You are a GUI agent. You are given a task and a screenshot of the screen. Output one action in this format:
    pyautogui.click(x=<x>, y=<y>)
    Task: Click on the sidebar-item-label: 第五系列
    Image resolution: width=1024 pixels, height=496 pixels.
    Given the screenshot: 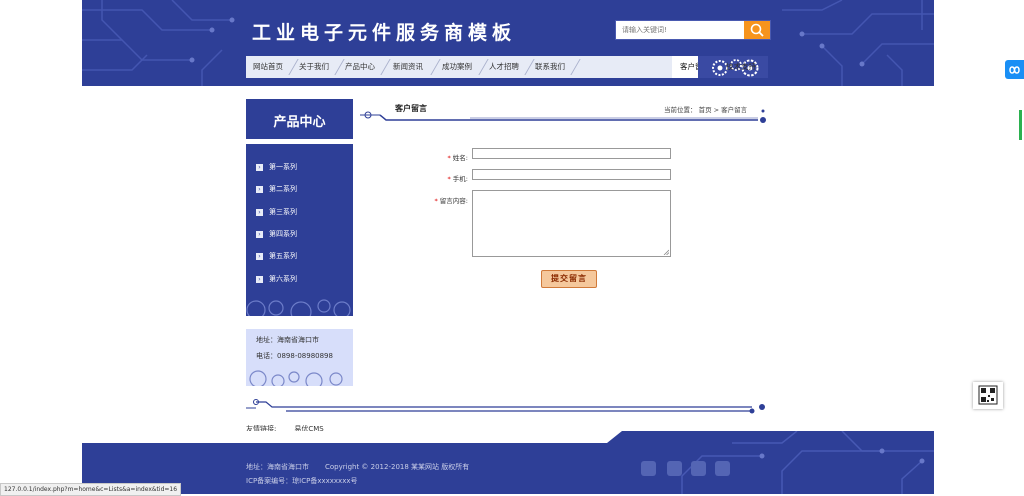 What is the action you would take?
    pyautogui.click(x=283, y=256)
    